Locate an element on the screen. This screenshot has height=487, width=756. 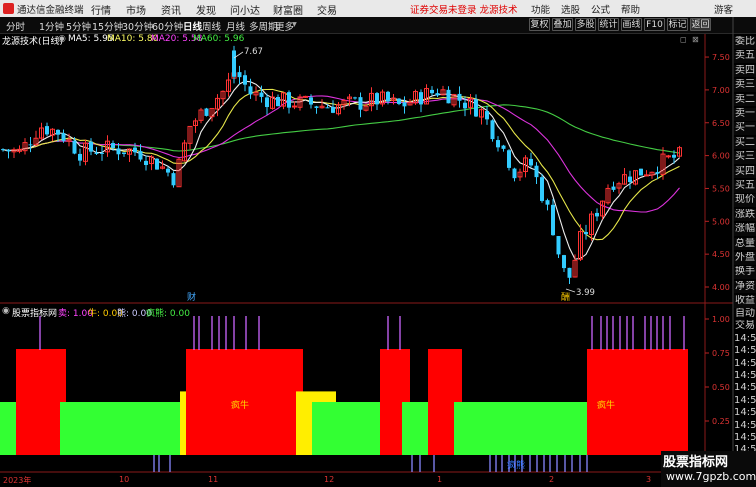
menu-trade: 交易 is located at coordinates (327, 9).